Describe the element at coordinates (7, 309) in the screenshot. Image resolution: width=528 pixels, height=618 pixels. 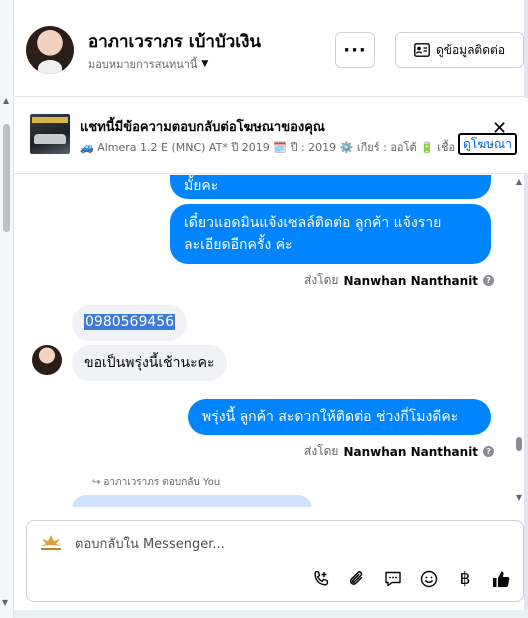
I see `left-scrollbar: ▲ ▼` at that location.